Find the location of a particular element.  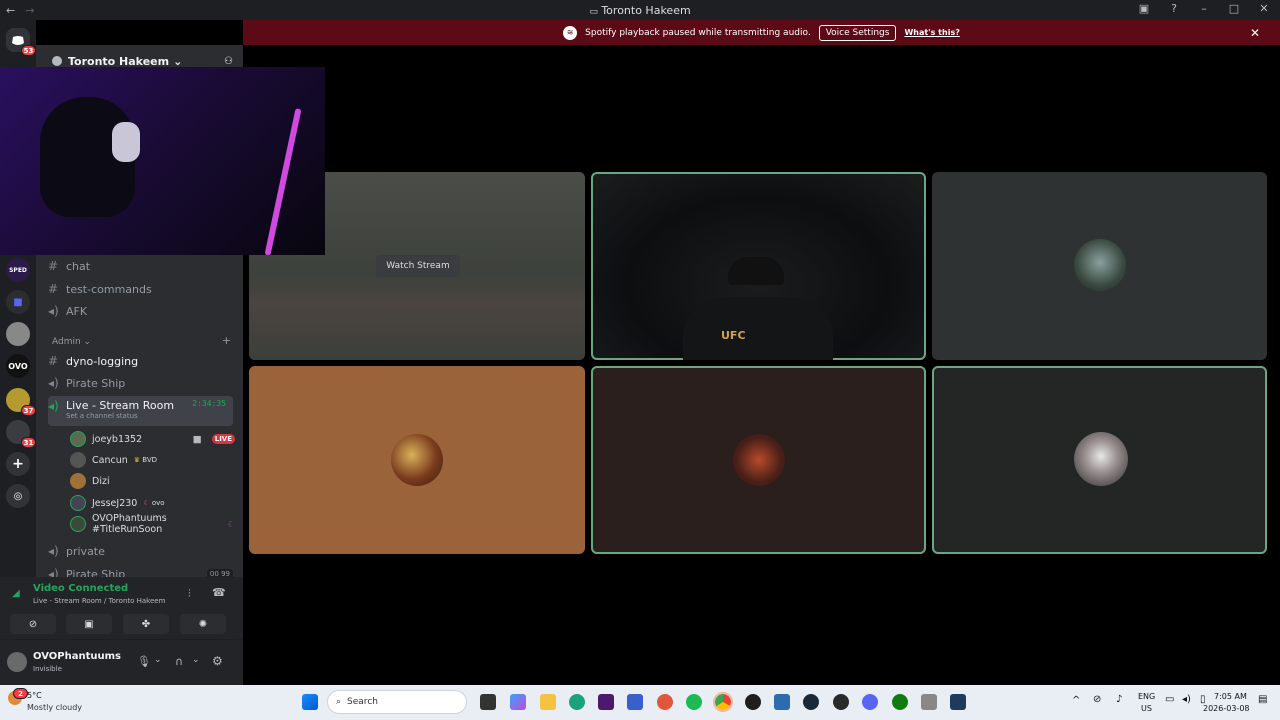

voice-member: OVOPhantuums #TitleRunSoon ☾ is located at coordinates (152, 524).